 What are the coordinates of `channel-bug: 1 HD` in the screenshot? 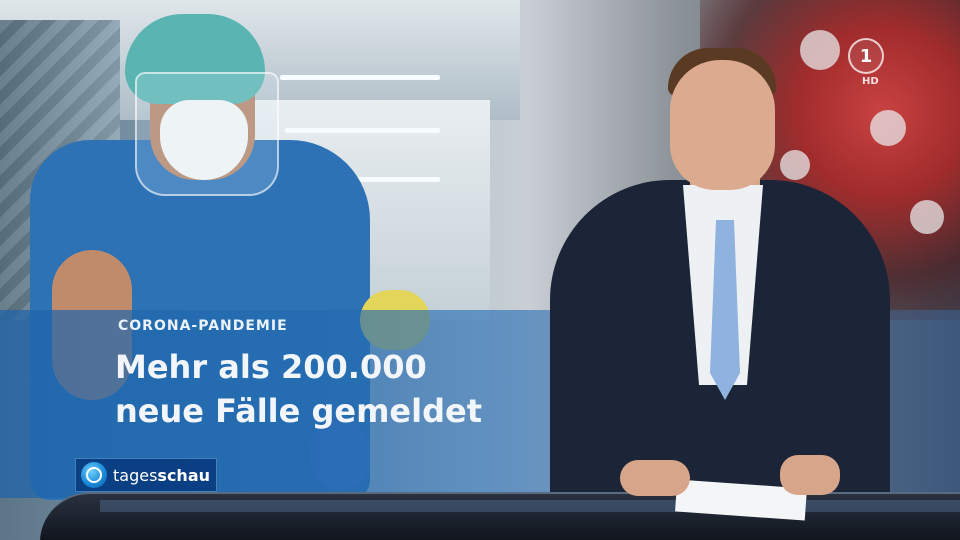 It's located at (868, 62).